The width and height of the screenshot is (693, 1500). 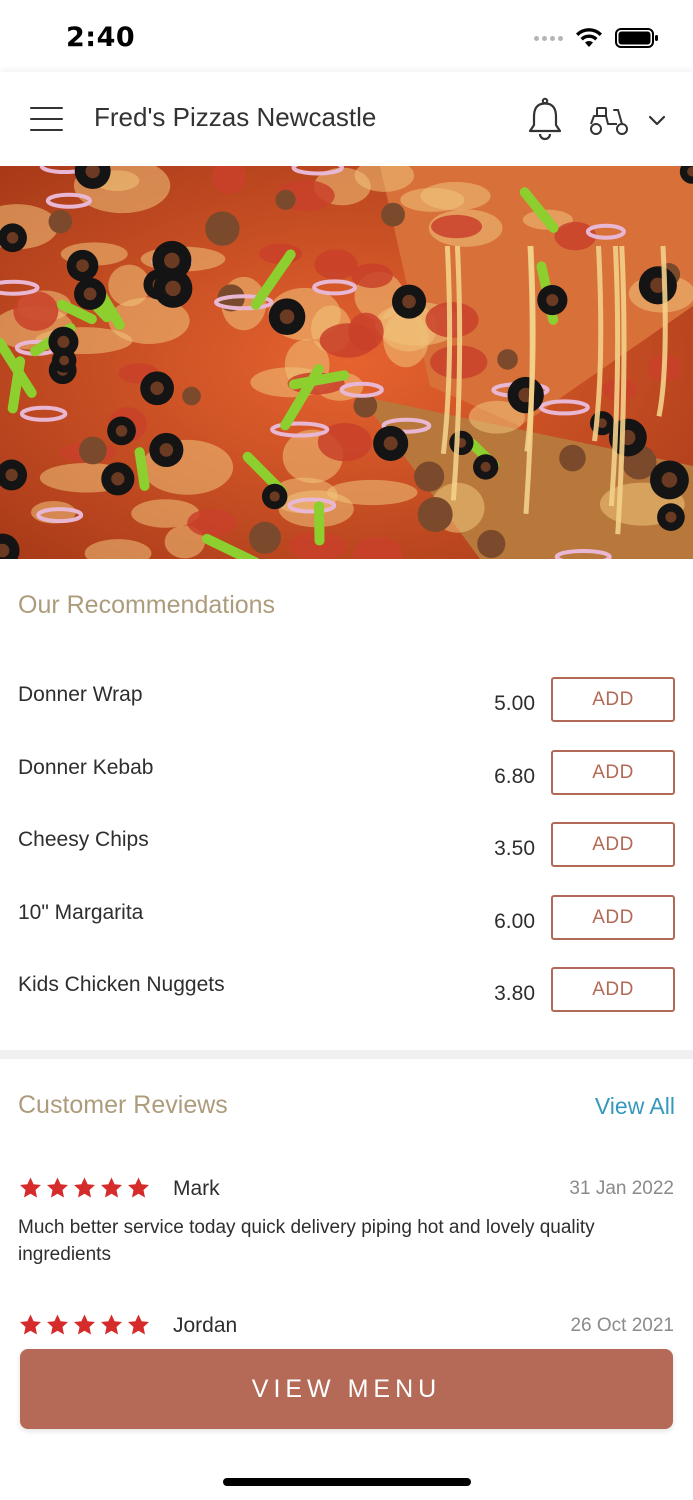 I want to click on status-icons, so click(x=596, y=38).